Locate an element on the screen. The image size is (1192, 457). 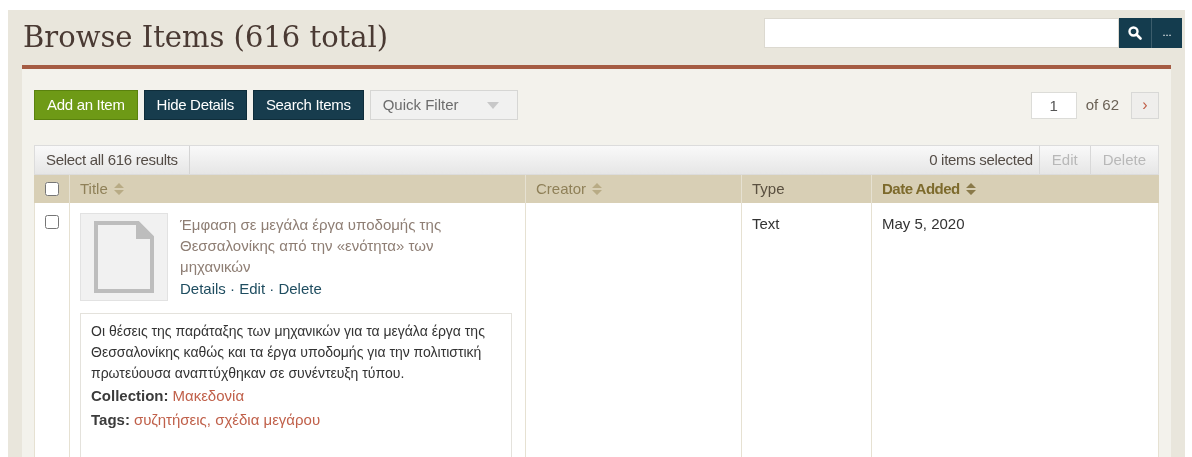
select-all-button: Select all 616 results is located at coordinates (112, 160).